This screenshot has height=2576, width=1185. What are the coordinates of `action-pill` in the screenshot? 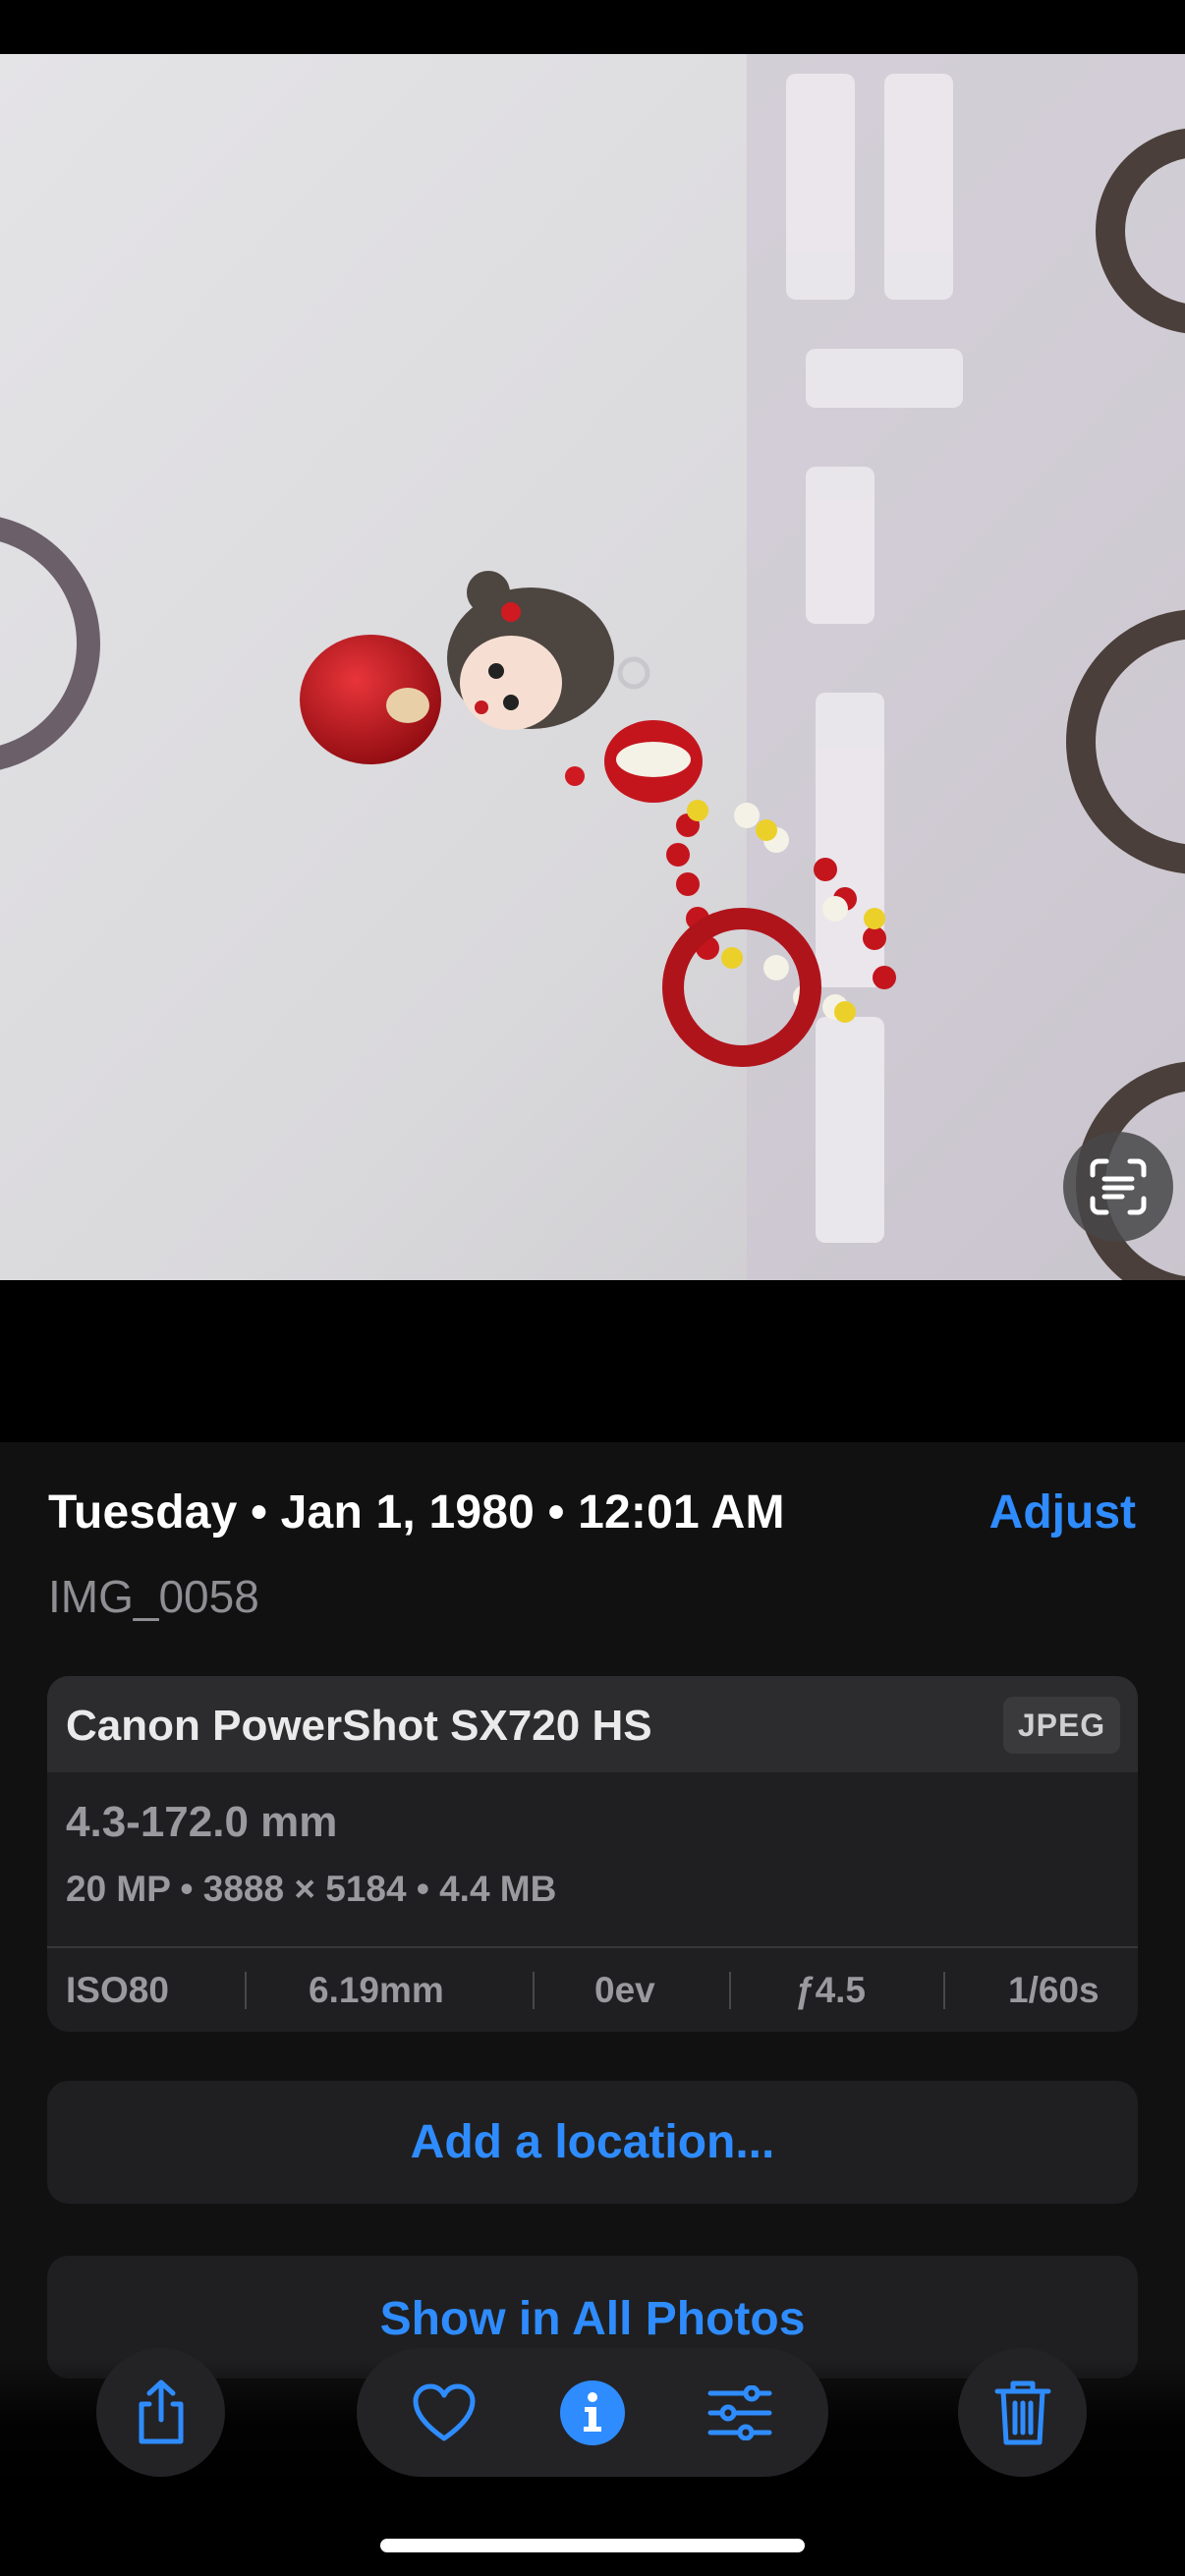 It's located at (592, 2412).